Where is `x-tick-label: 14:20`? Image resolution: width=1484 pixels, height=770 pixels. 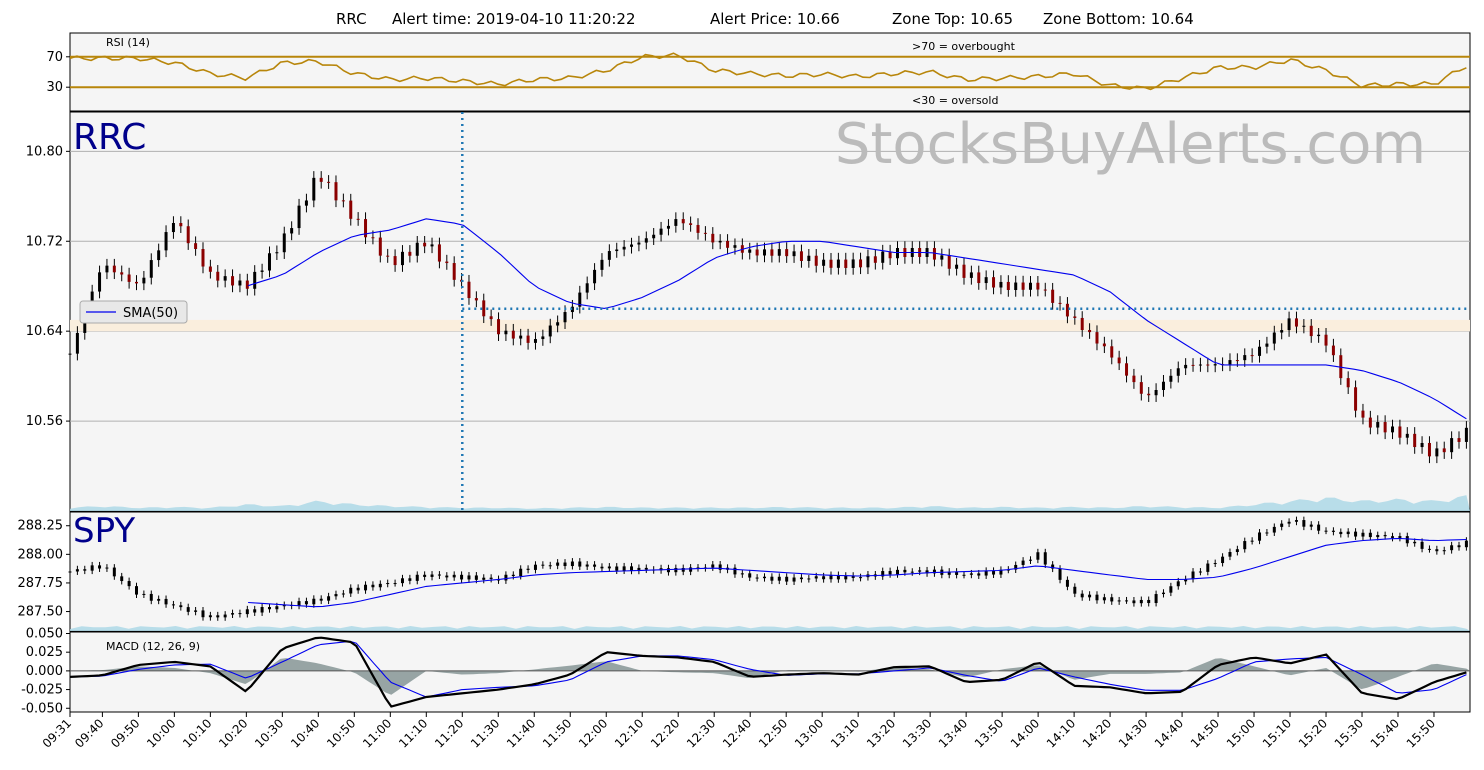 x-tick-label: 14:20 is located at coordinates (1097, 733).